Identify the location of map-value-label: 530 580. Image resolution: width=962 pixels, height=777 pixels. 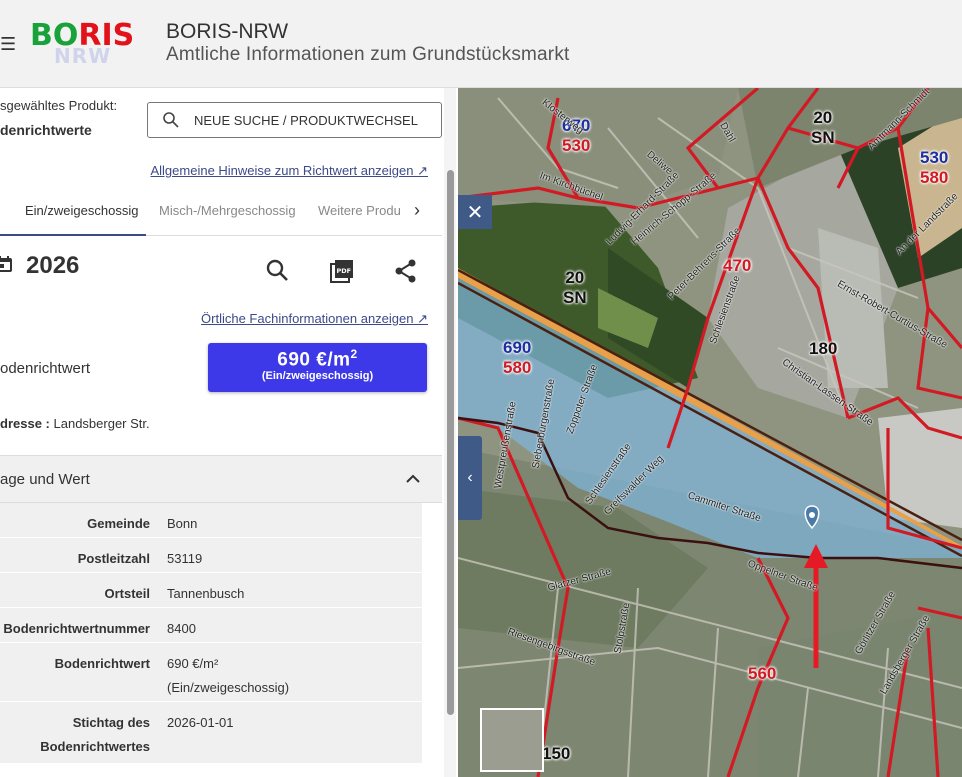
(934, 168).